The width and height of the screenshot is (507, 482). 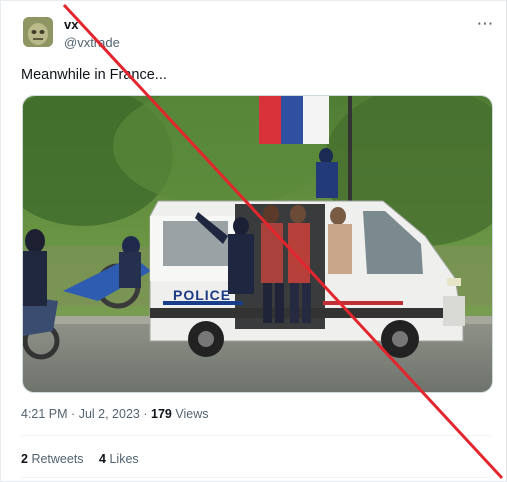 What do you see at coordinates (57, 459) in the screenshot?
I see `retweets-label: Retweets` at bounding box center [57, 459].